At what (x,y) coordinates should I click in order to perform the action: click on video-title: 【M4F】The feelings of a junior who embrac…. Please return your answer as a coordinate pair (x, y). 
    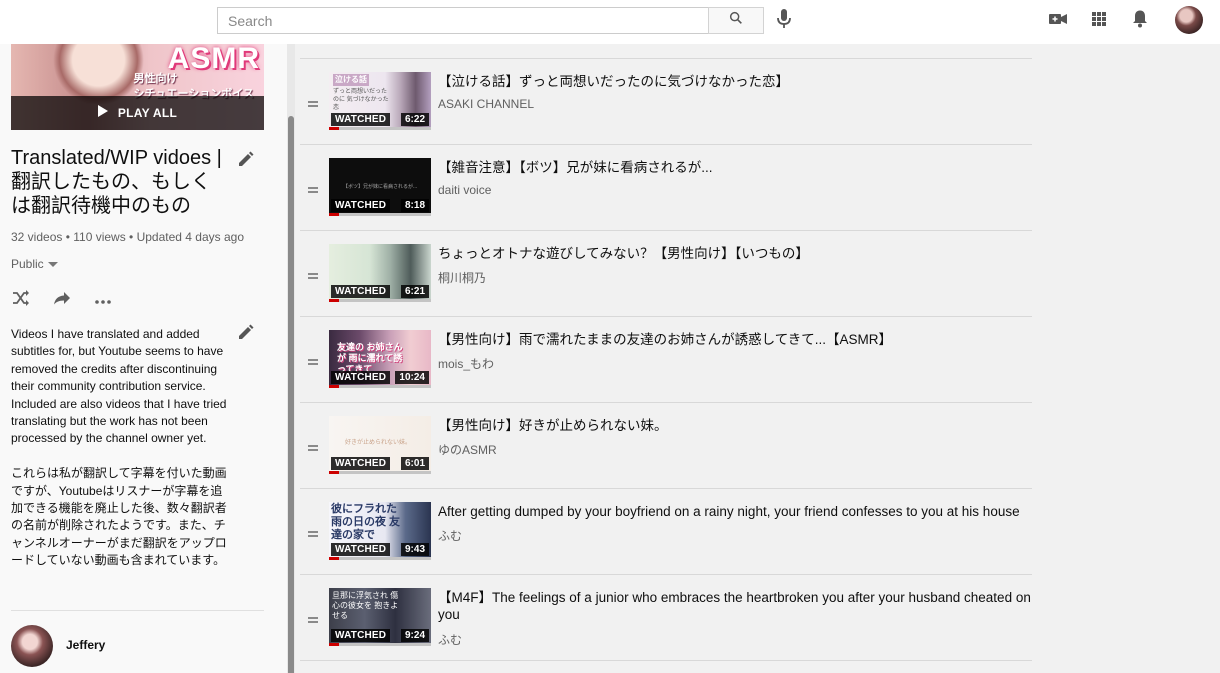
    Looking at the image, I should click on (735, 606).